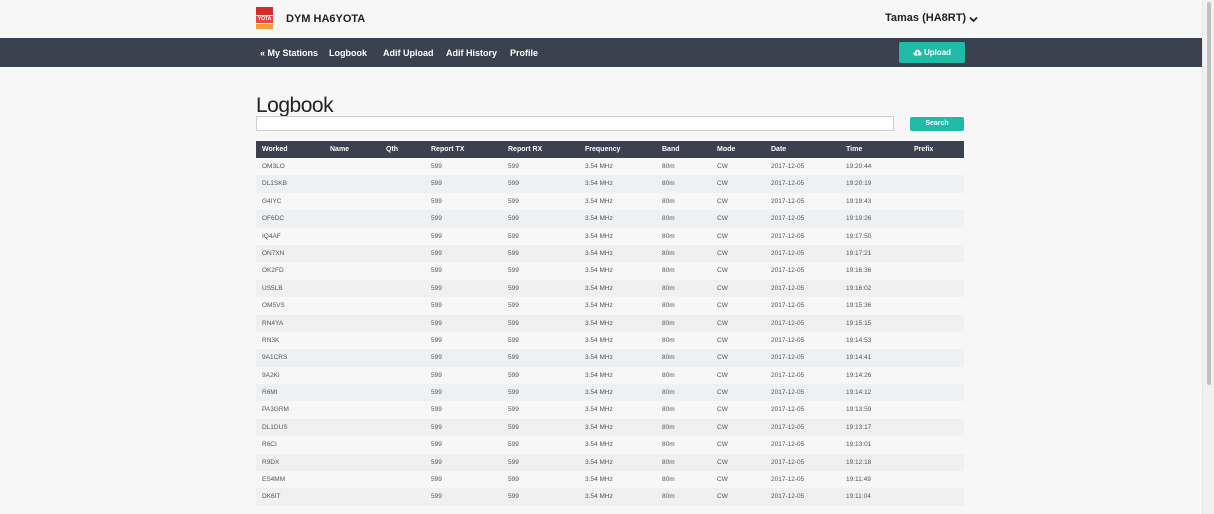  Describe the element at coordinates (289, 53) in the screenshot. I see `nav-my-stations: « My Stations` at that location.